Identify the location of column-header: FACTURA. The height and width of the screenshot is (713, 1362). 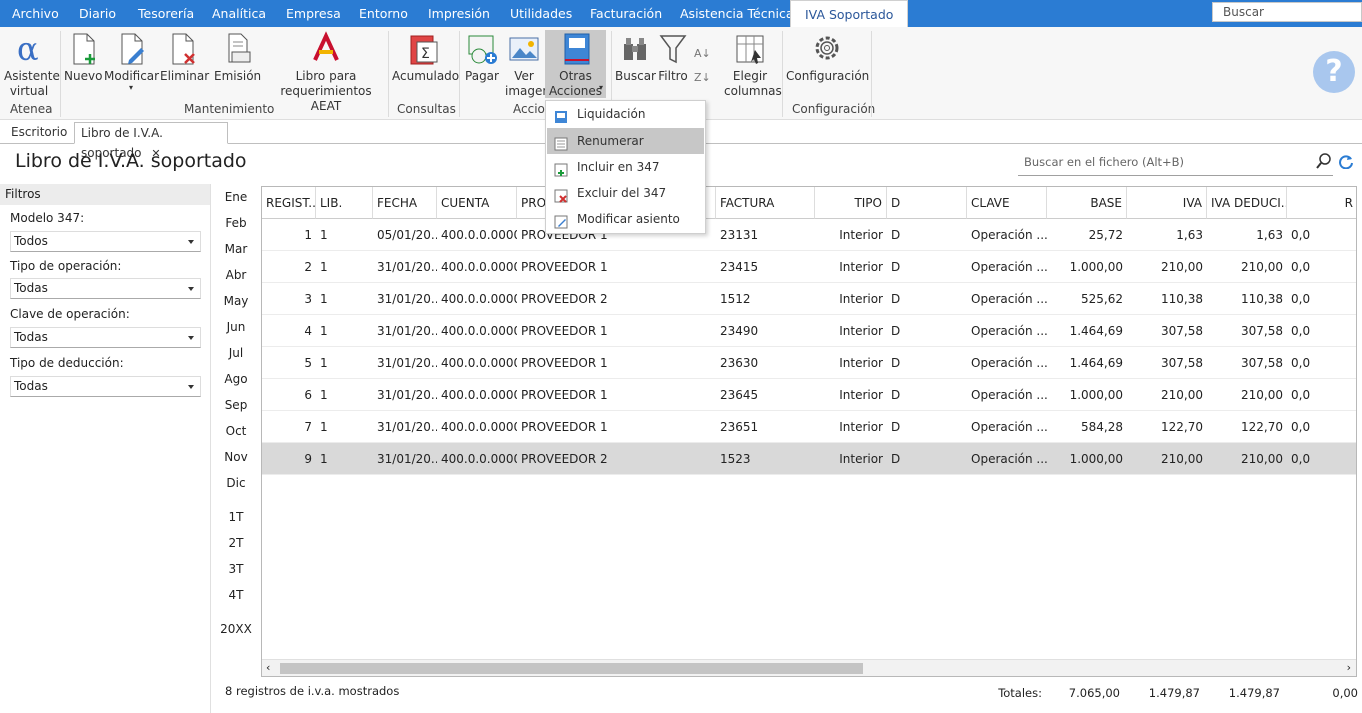
(765, 203).